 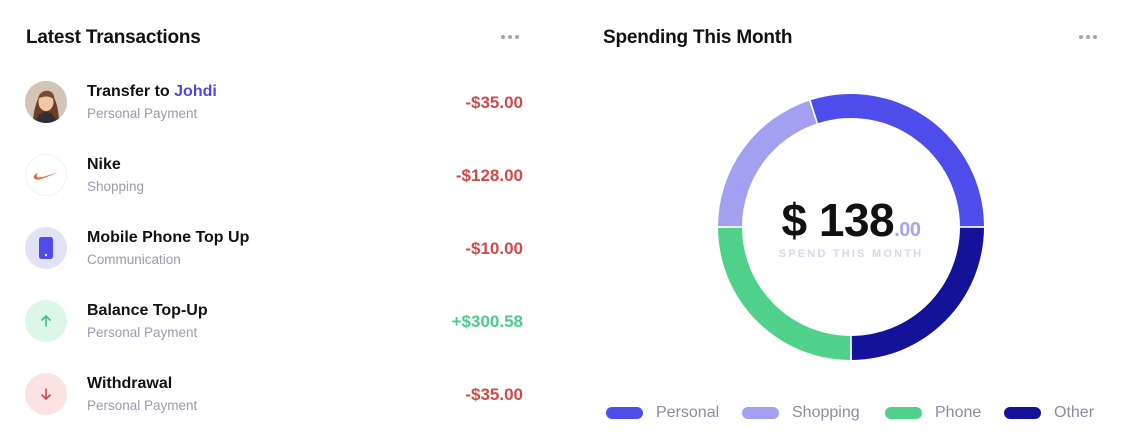 What do you see at coordinates (116, 186) in the screenshot?
I see `transaction-category: Shopping` at bounding box center [116, 186].